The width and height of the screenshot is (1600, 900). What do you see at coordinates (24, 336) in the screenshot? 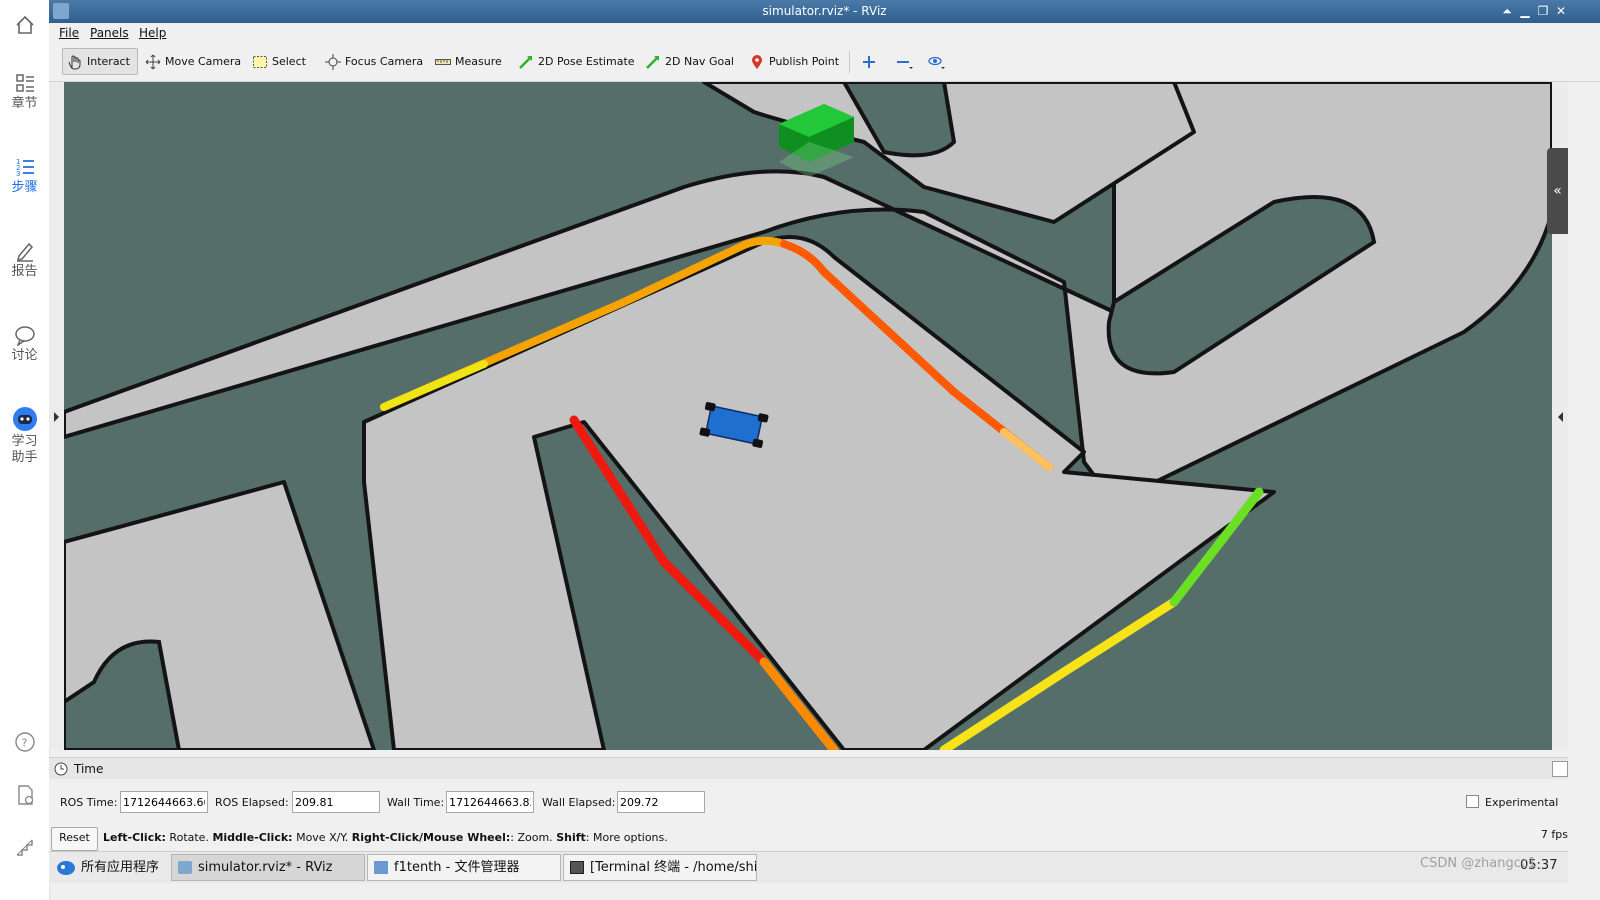
I see `discussion-icon` at bounding box center [24, 336].